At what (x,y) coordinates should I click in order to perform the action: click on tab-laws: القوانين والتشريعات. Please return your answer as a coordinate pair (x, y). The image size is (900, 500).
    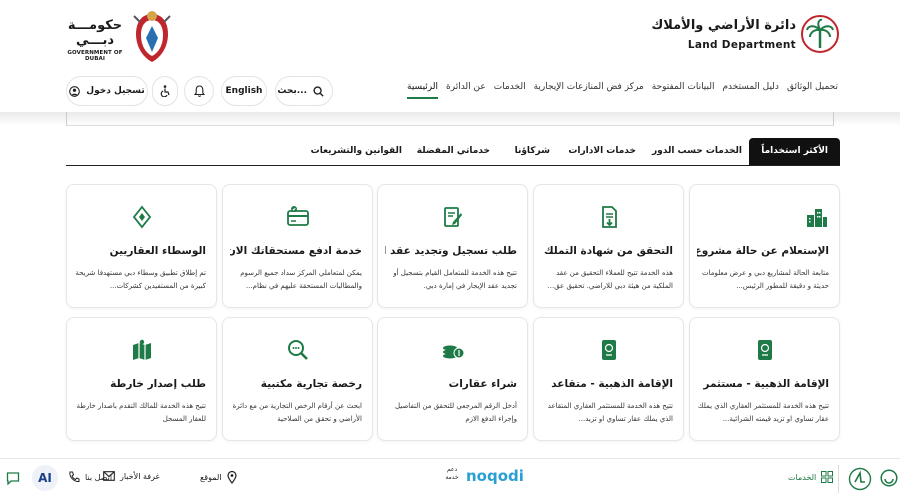
    Looking at the image, I should click on (356, 151).